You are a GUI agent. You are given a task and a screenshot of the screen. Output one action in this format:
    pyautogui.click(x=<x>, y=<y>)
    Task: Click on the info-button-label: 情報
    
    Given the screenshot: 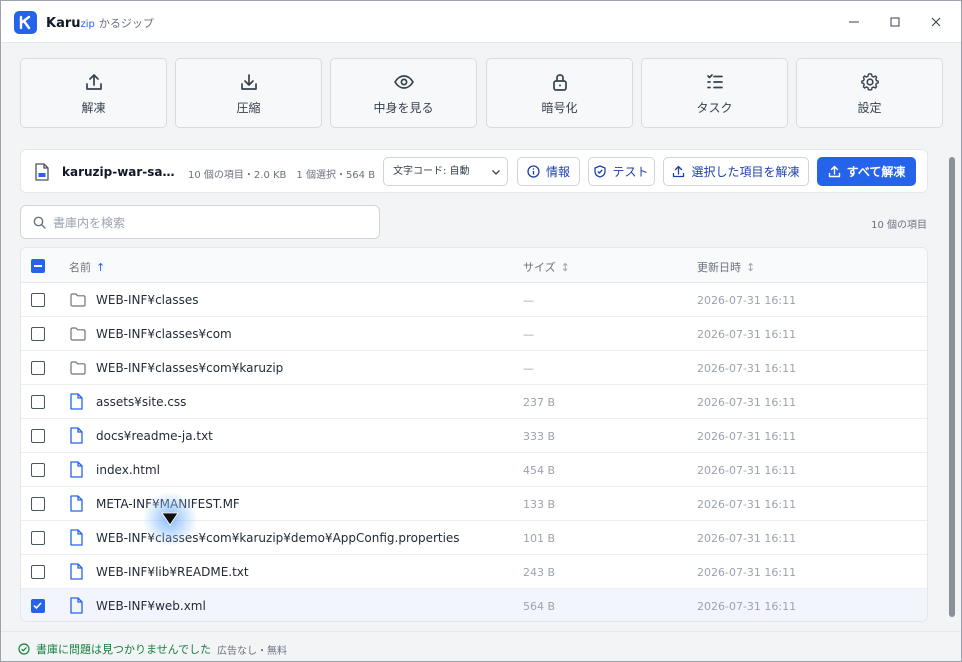 What is the action you would take?
    pyautogui.click(x=557, y=172)
    